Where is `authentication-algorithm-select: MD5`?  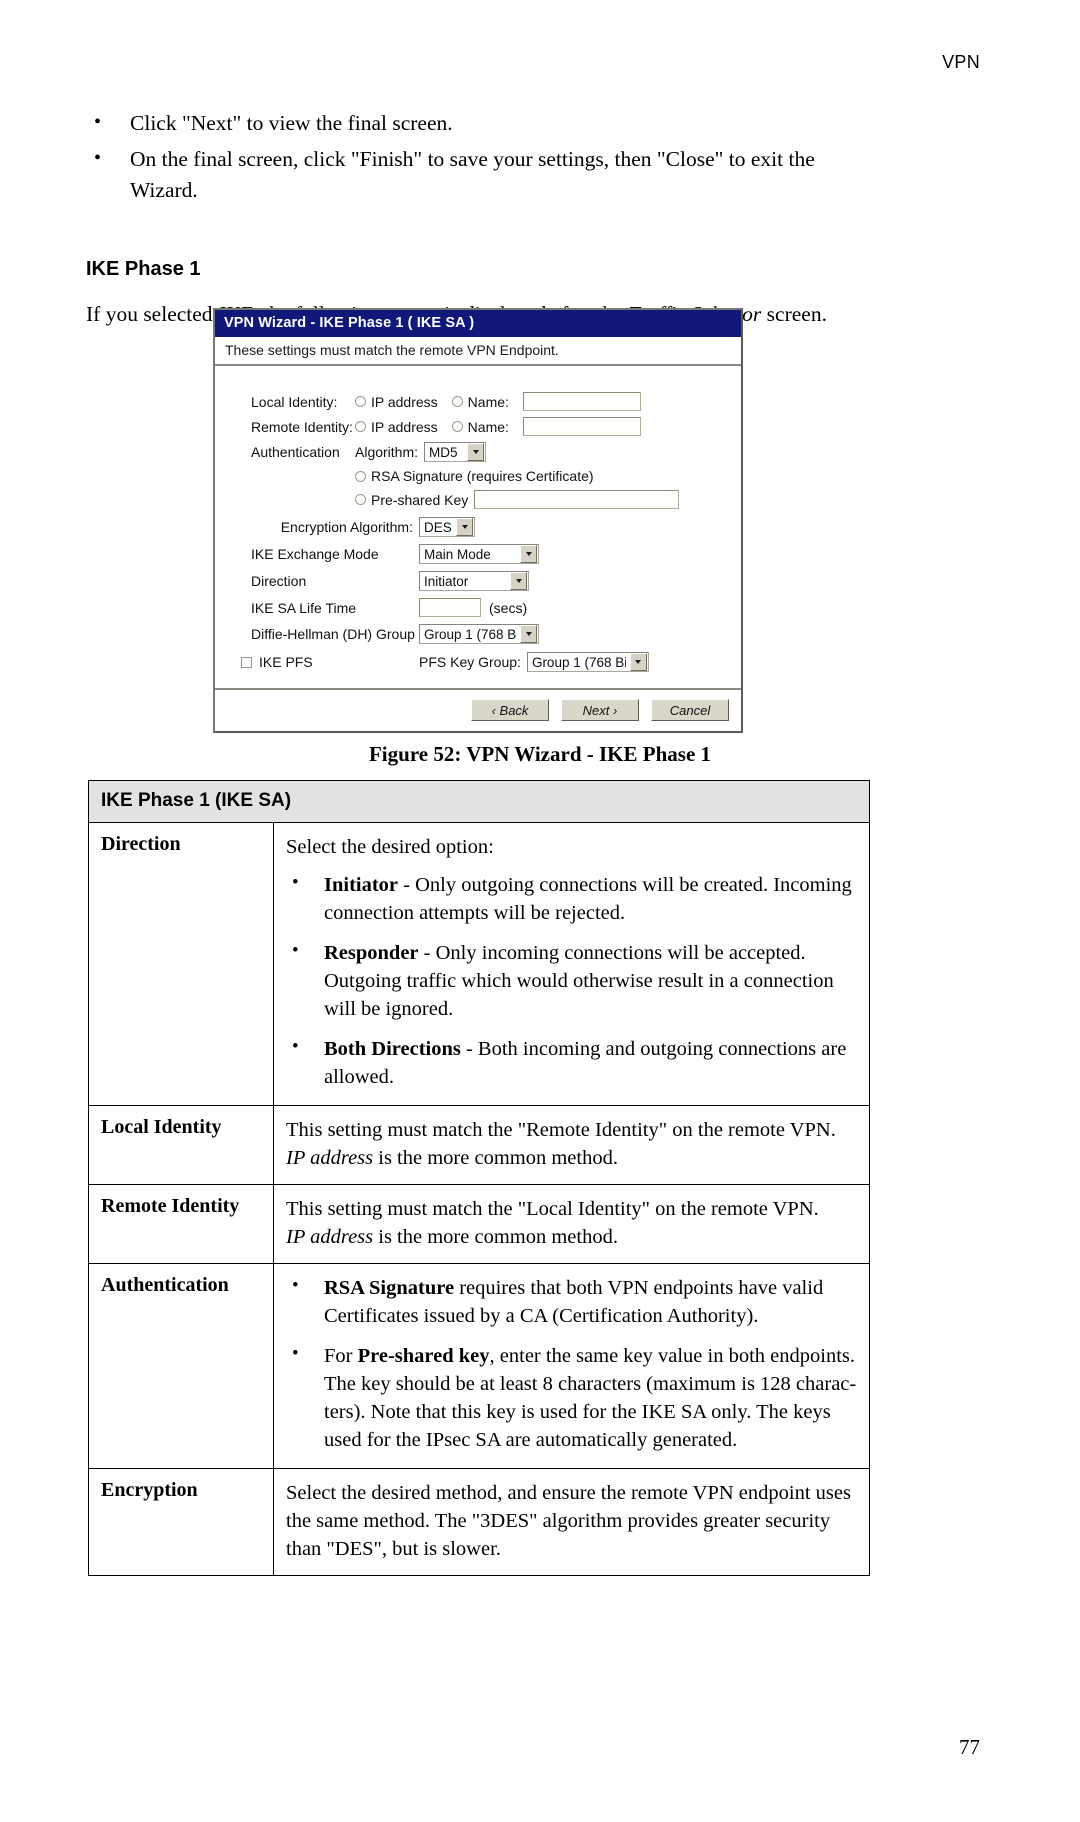 authentication-algorithm-select: MD5 is located at coordinates (455, 452).